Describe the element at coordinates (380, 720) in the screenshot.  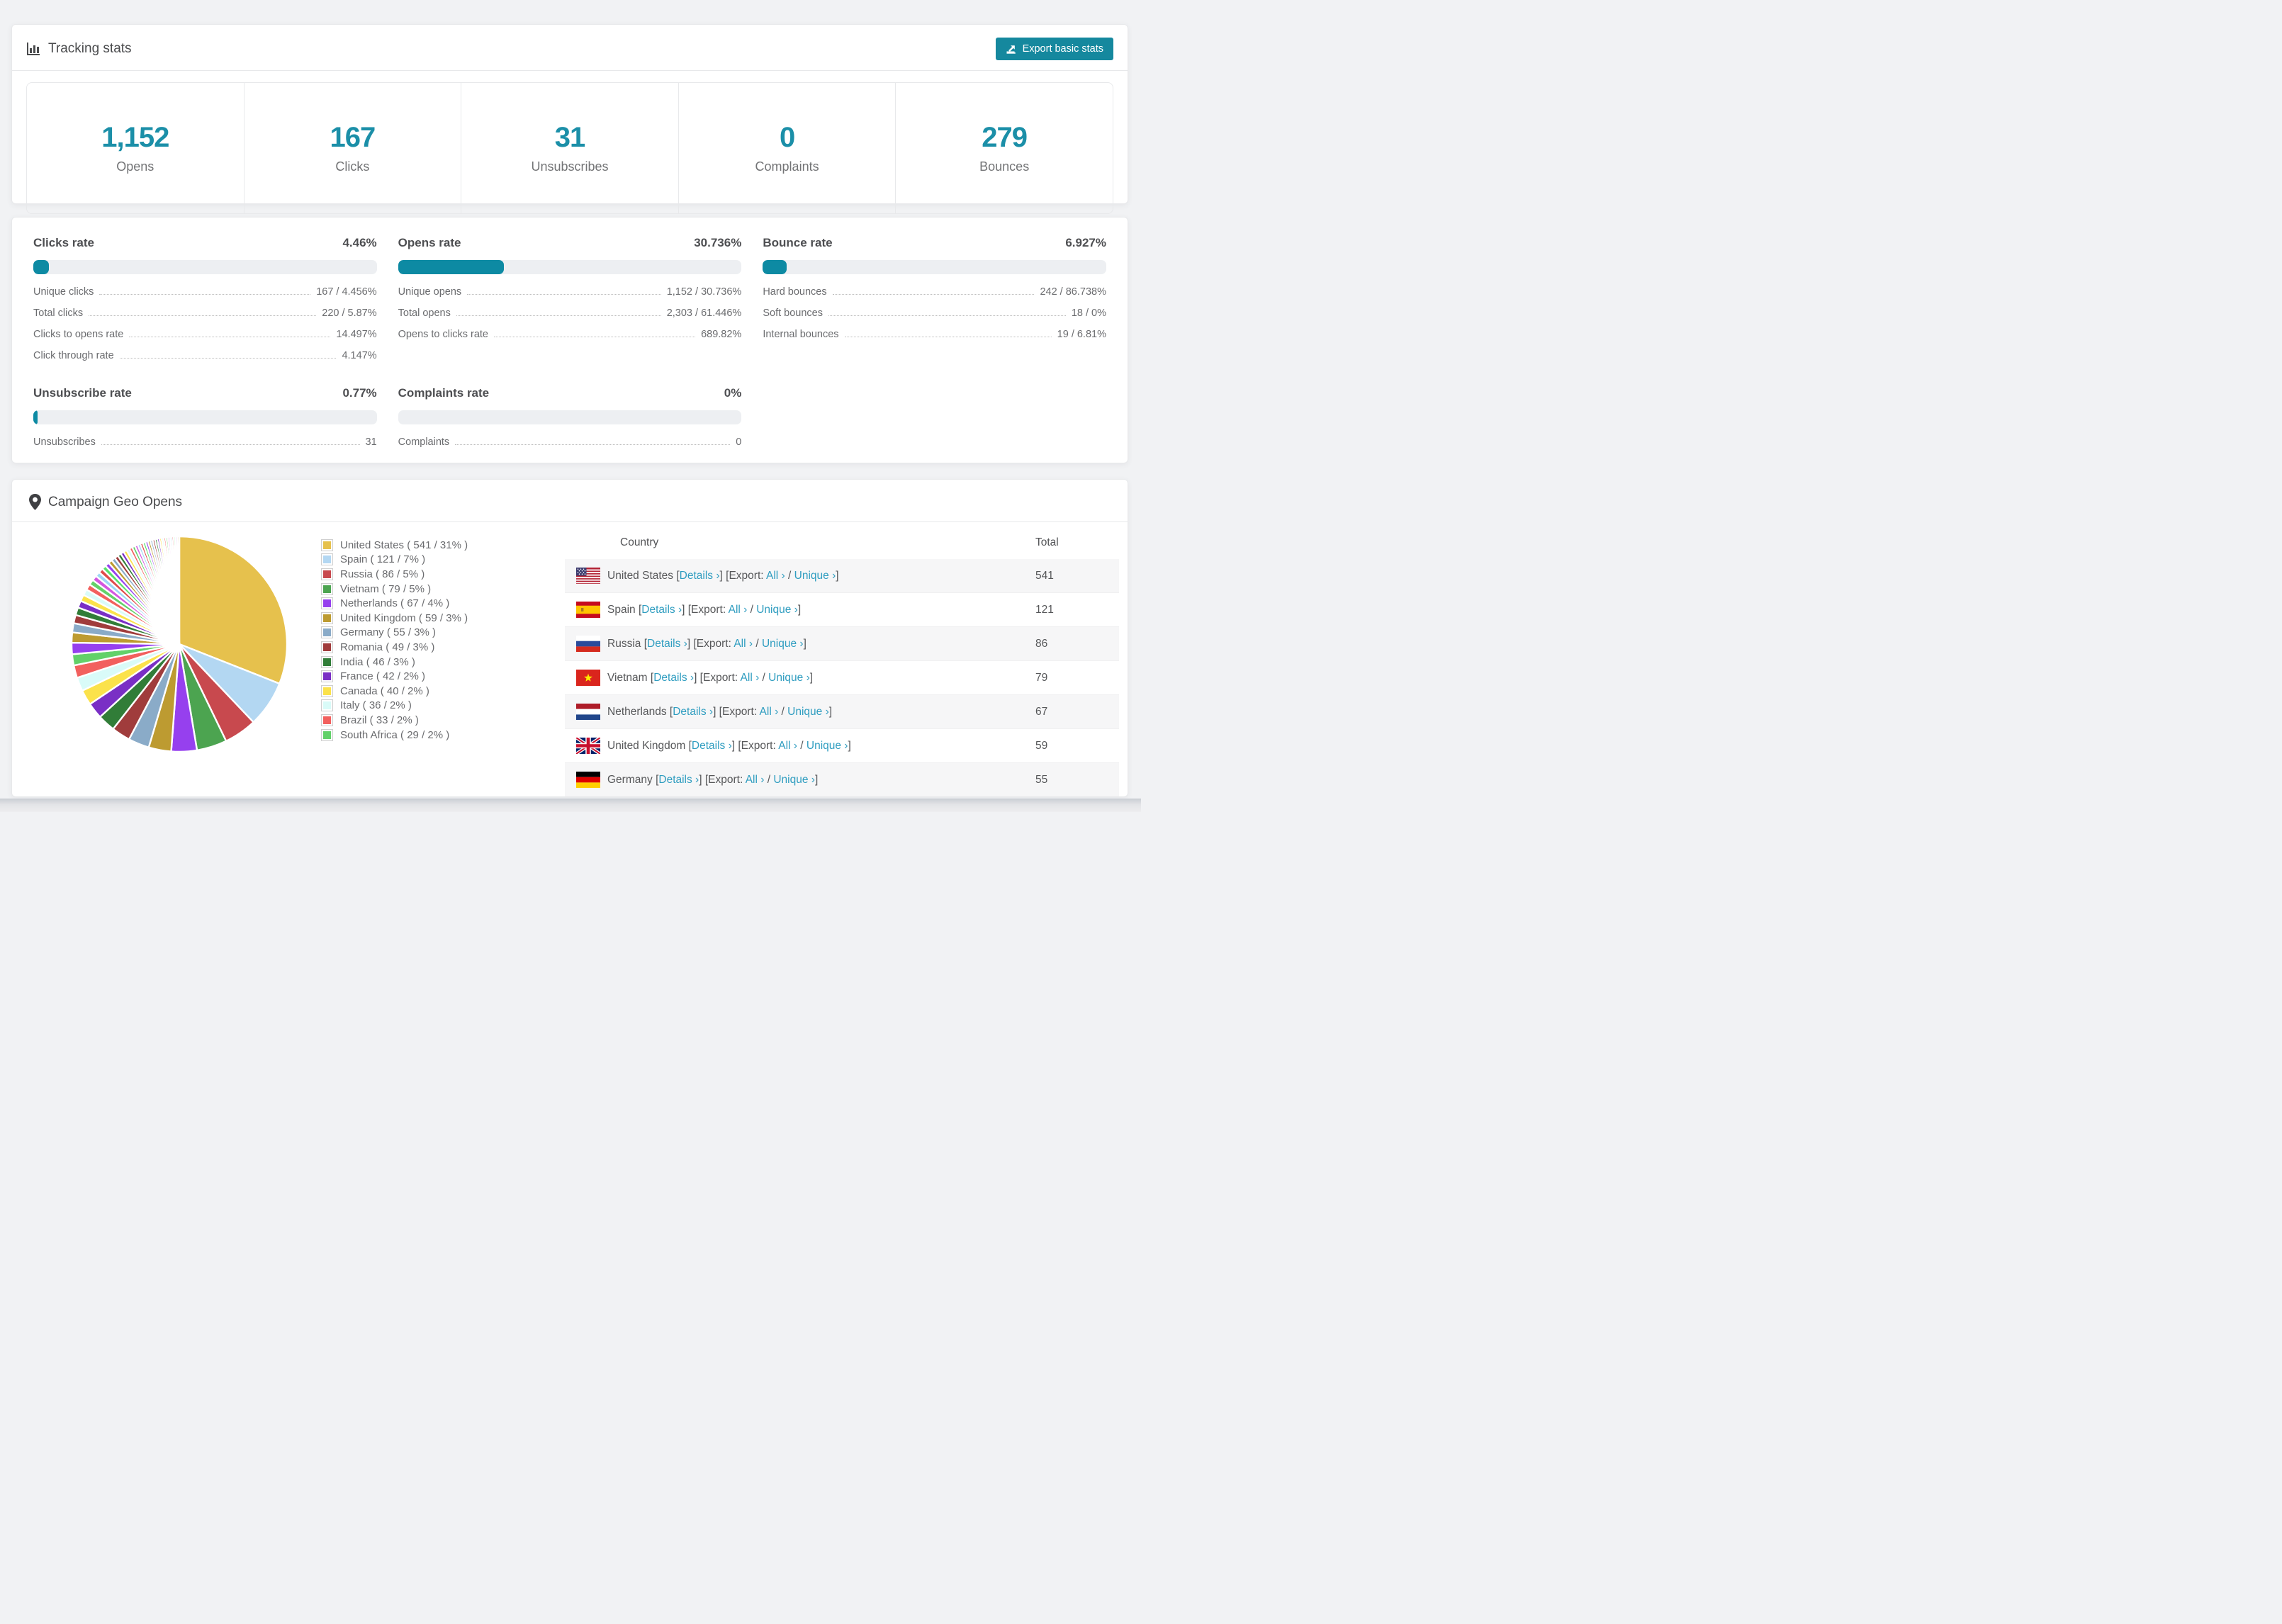
I see `legend-label: Brazil ( 33 / 2% )` at that location.